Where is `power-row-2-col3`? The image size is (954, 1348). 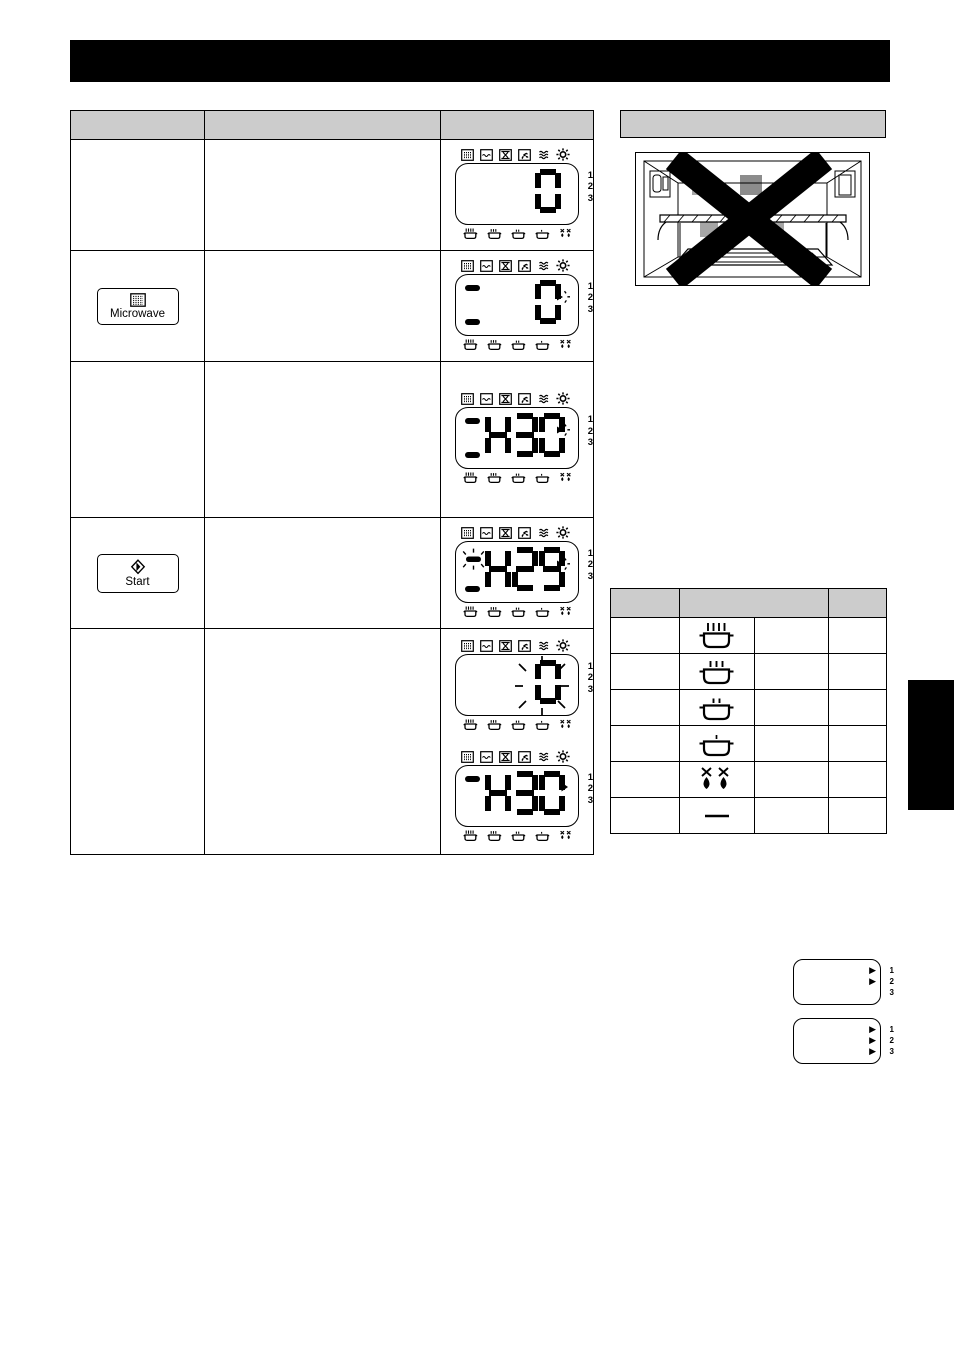 power-row-2-col3 is located at coordinates (791, 671).